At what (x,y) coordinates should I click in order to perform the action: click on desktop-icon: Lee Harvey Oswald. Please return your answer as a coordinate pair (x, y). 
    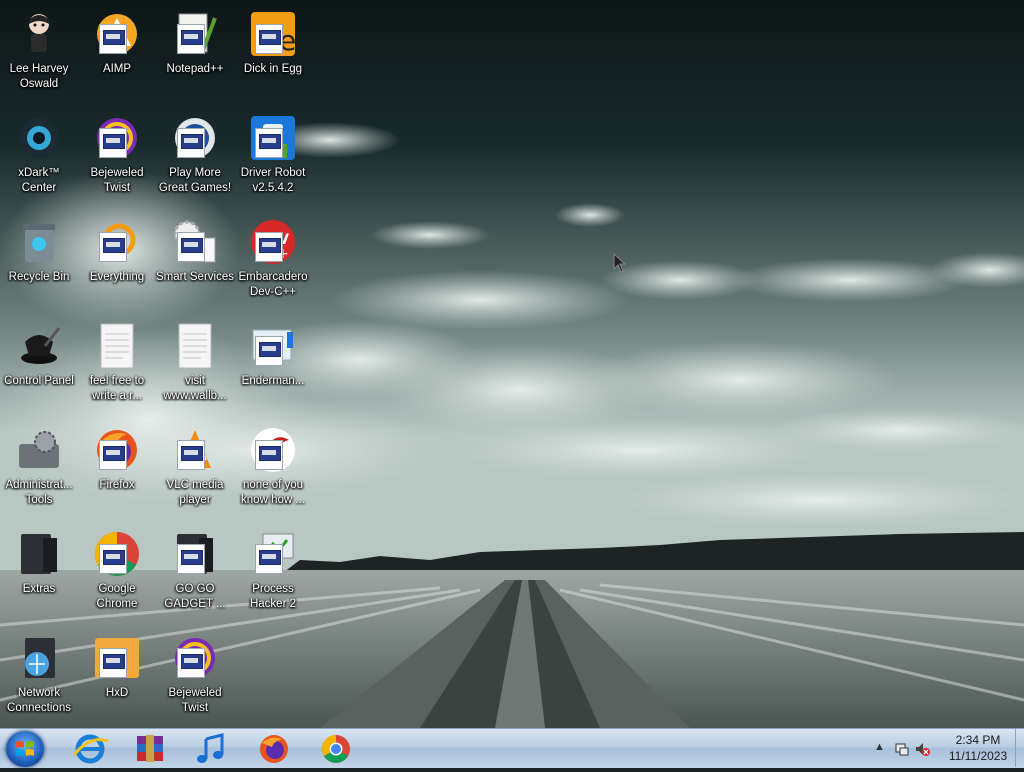
    Looking at the image, I should click on (39, 56).